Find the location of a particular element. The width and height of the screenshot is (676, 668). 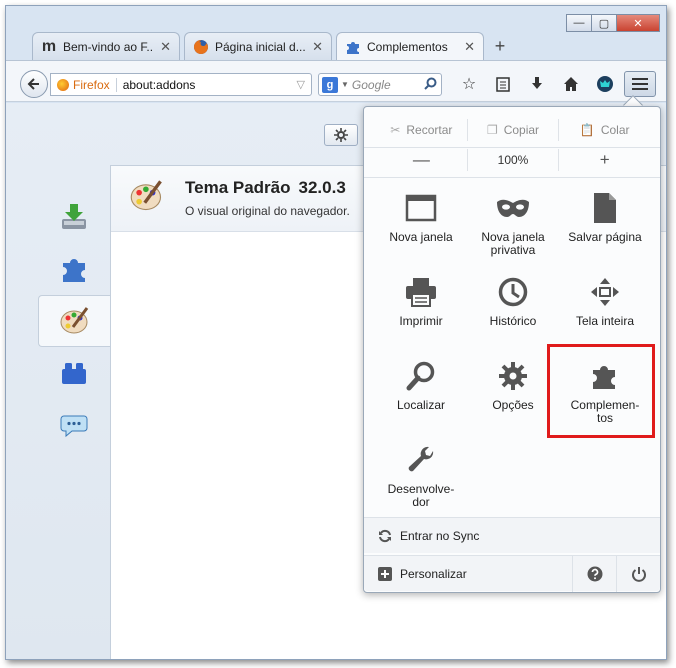

minimize-button: — is located at coordinates (579, 23).